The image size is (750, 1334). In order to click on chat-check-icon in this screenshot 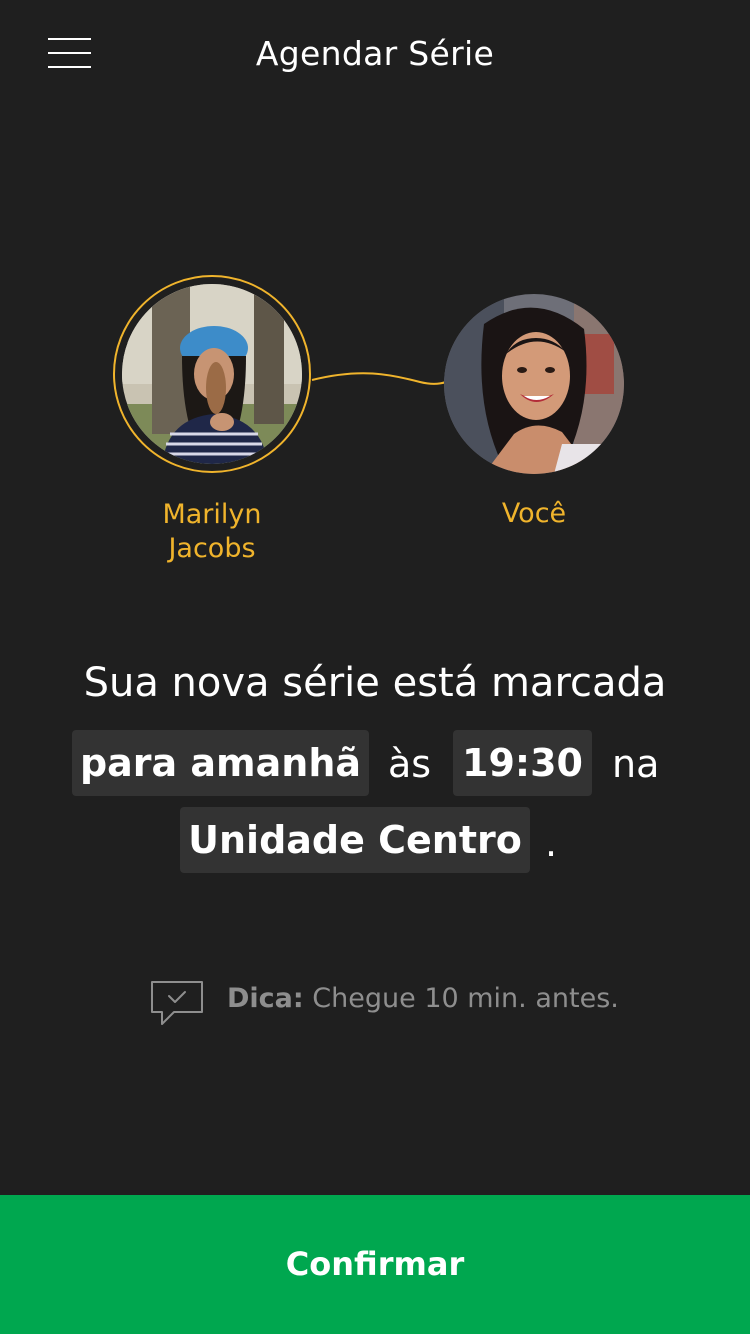, I will do `click(177, 1003)`.